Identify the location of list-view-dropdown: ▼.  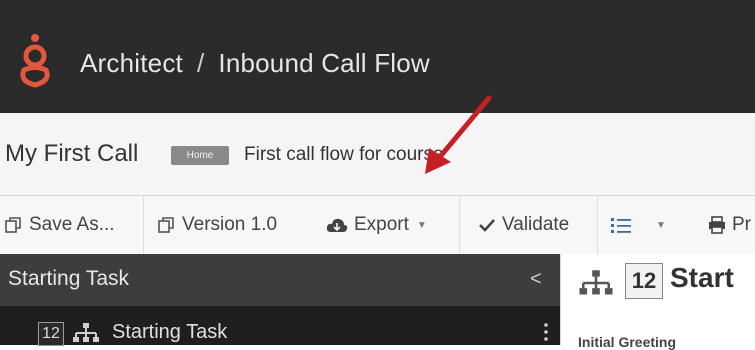
(638, 225).